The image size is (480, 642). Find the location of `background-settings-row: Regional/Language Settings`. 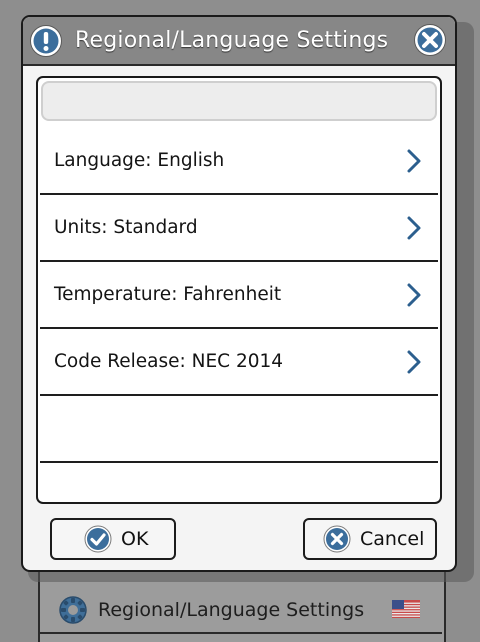

background-settings-row: Regional/Language Settings is located at coordinates (241, 610).